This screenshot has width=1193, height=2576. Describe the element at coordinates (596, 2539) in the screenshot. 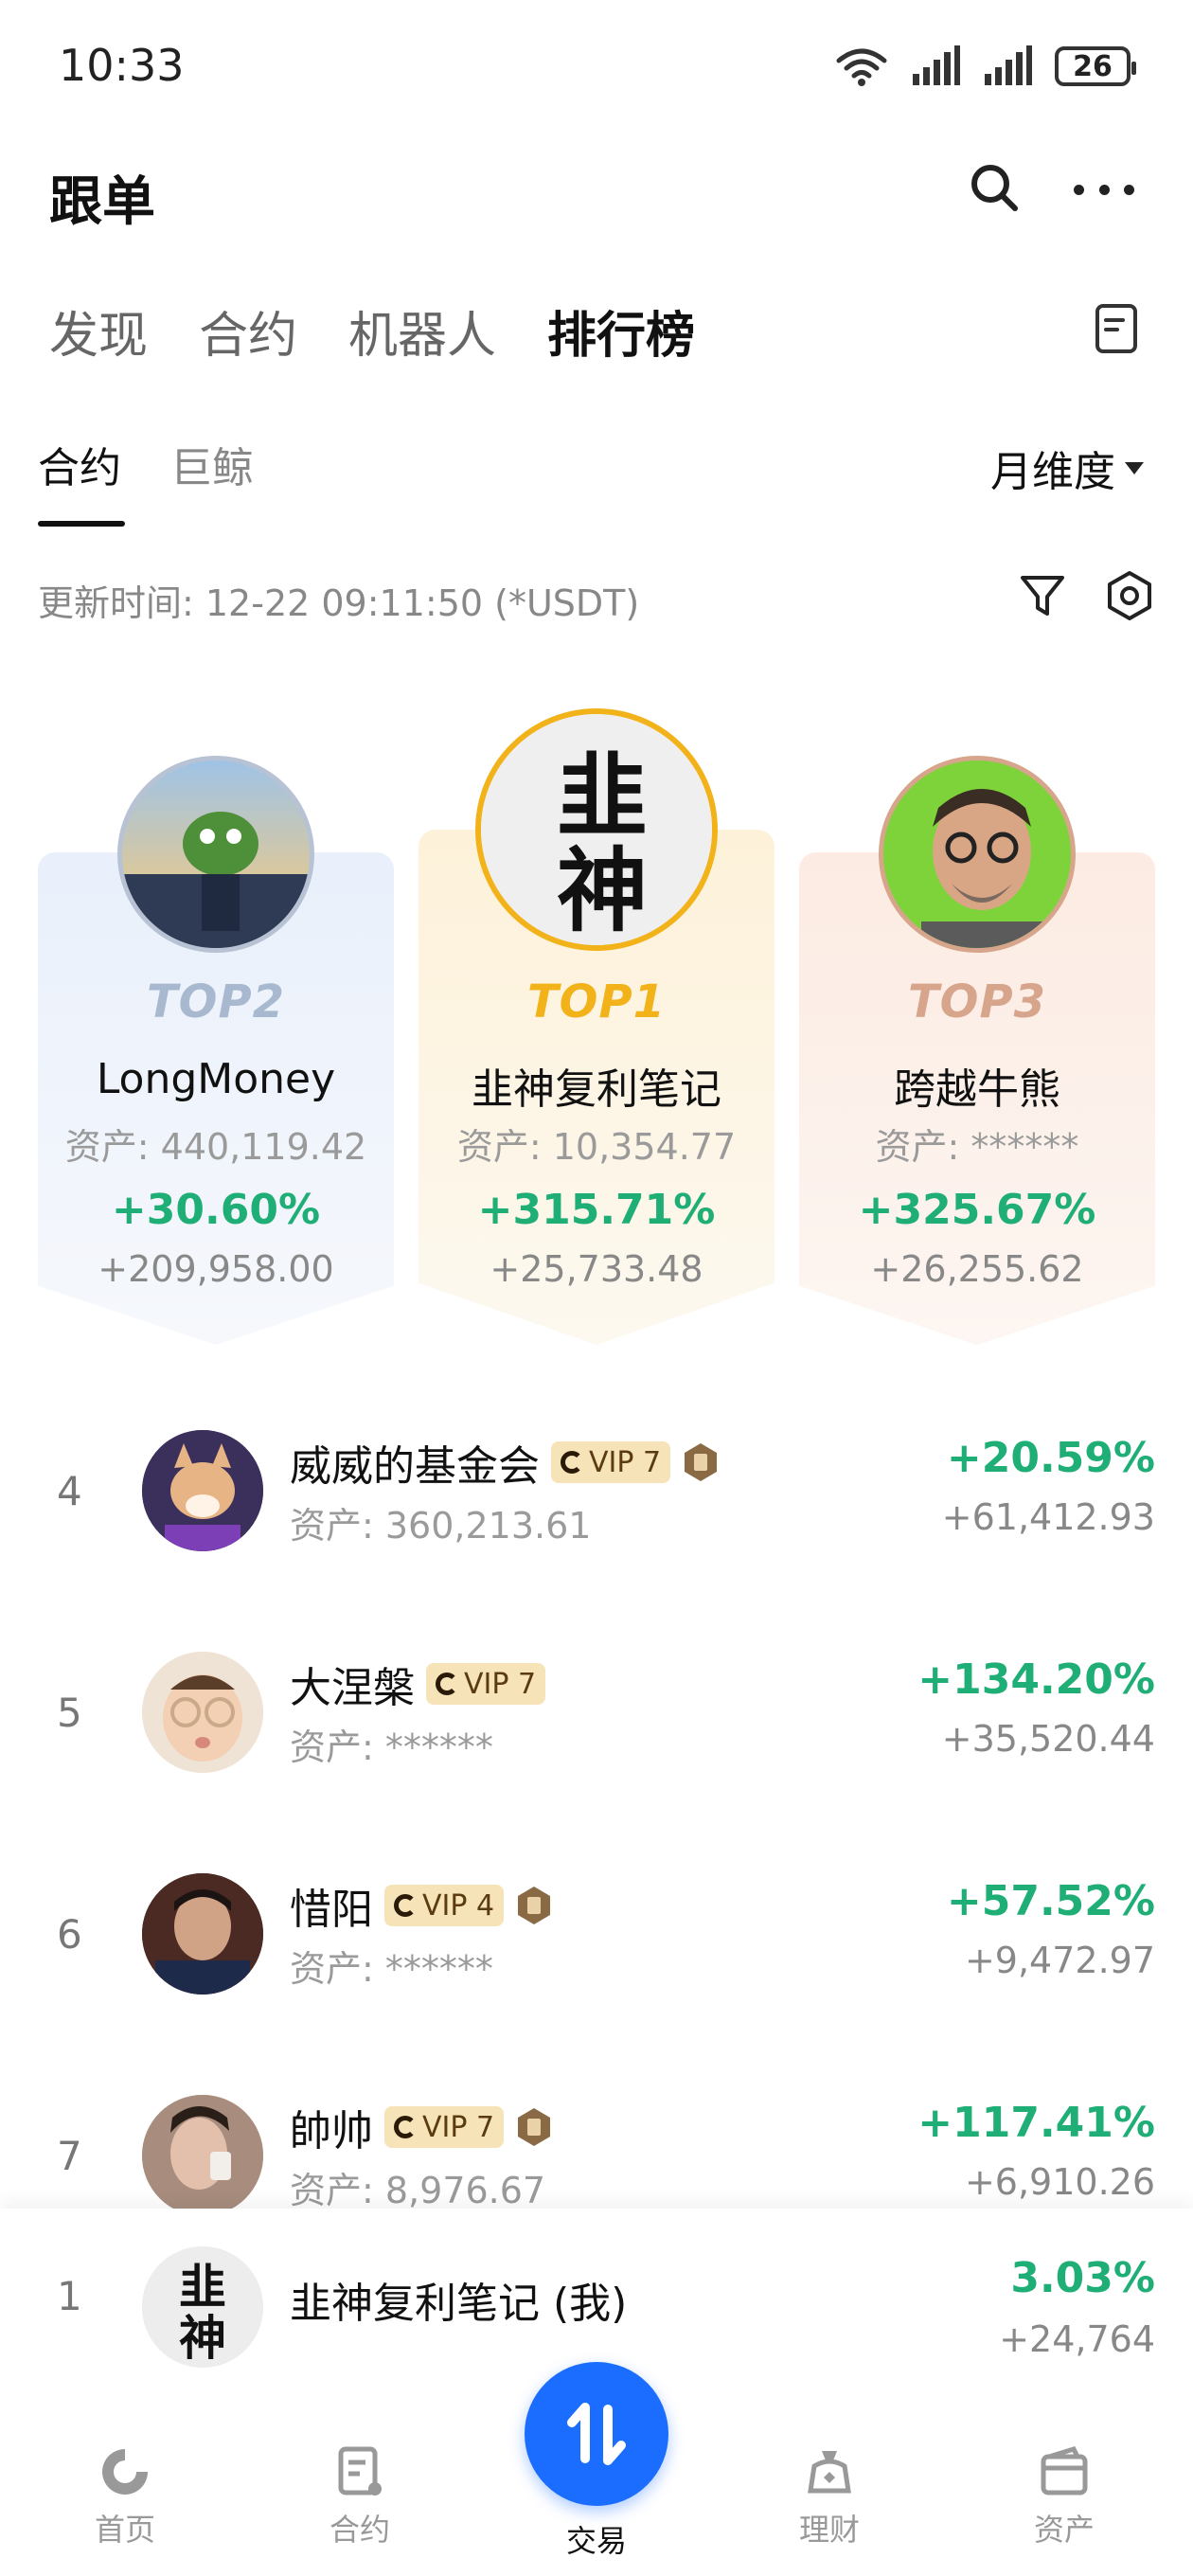

I see `nav-label-trade: 交易` at that location.